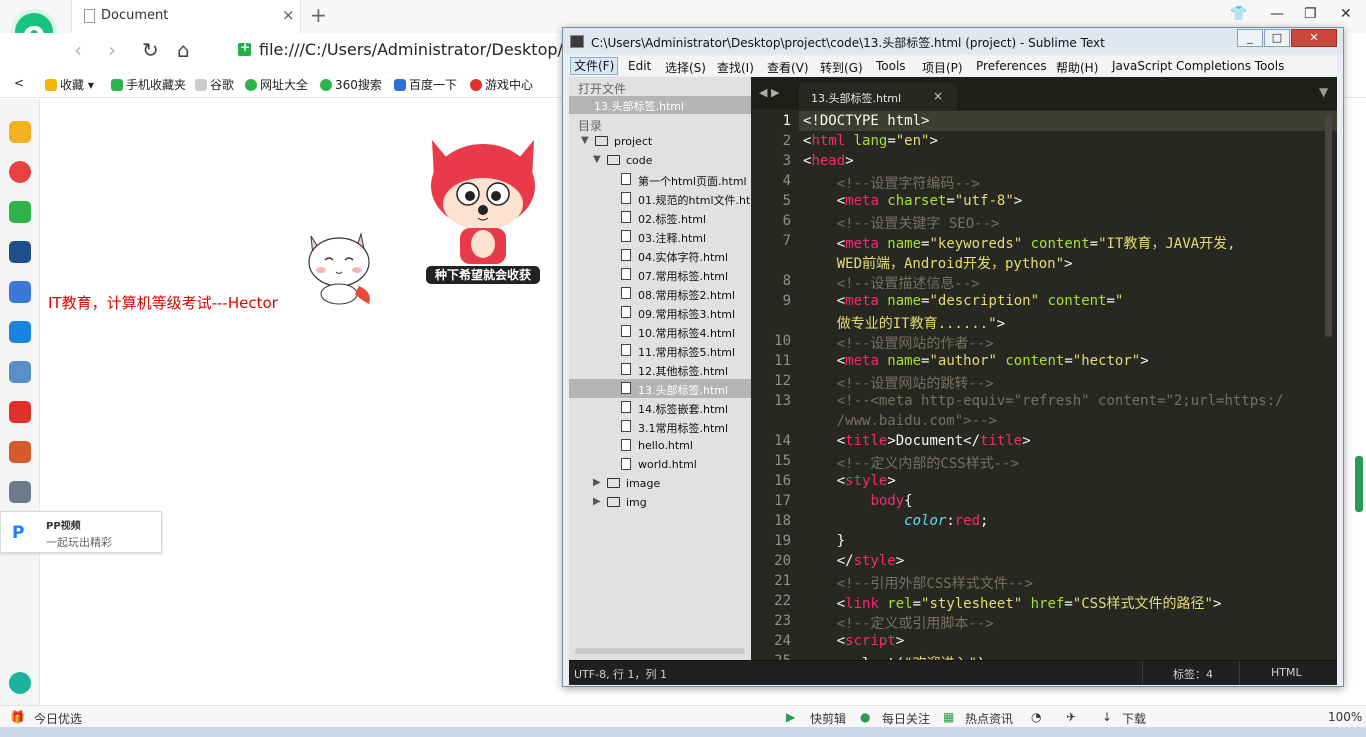 Image resolution: width=1366 pixels, height=737 pixels. I want to click on file-item-selected: 13.头部标签.html, so click(660, 388).